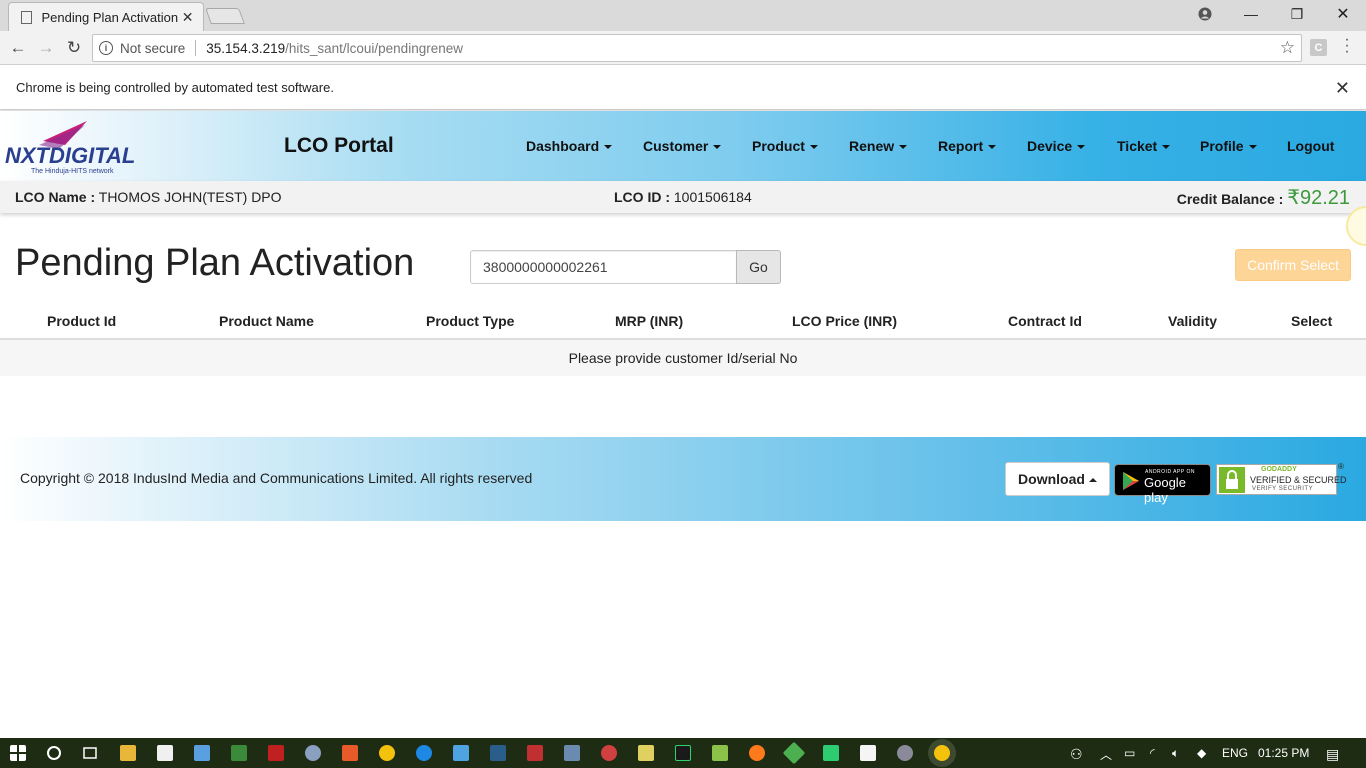 The image size is (1366, 768). What do you see at coordinates (1293, 265) in the screenshot?
I see `confirm-select-button: Confirm Select` at bounding box center [1293, 265].